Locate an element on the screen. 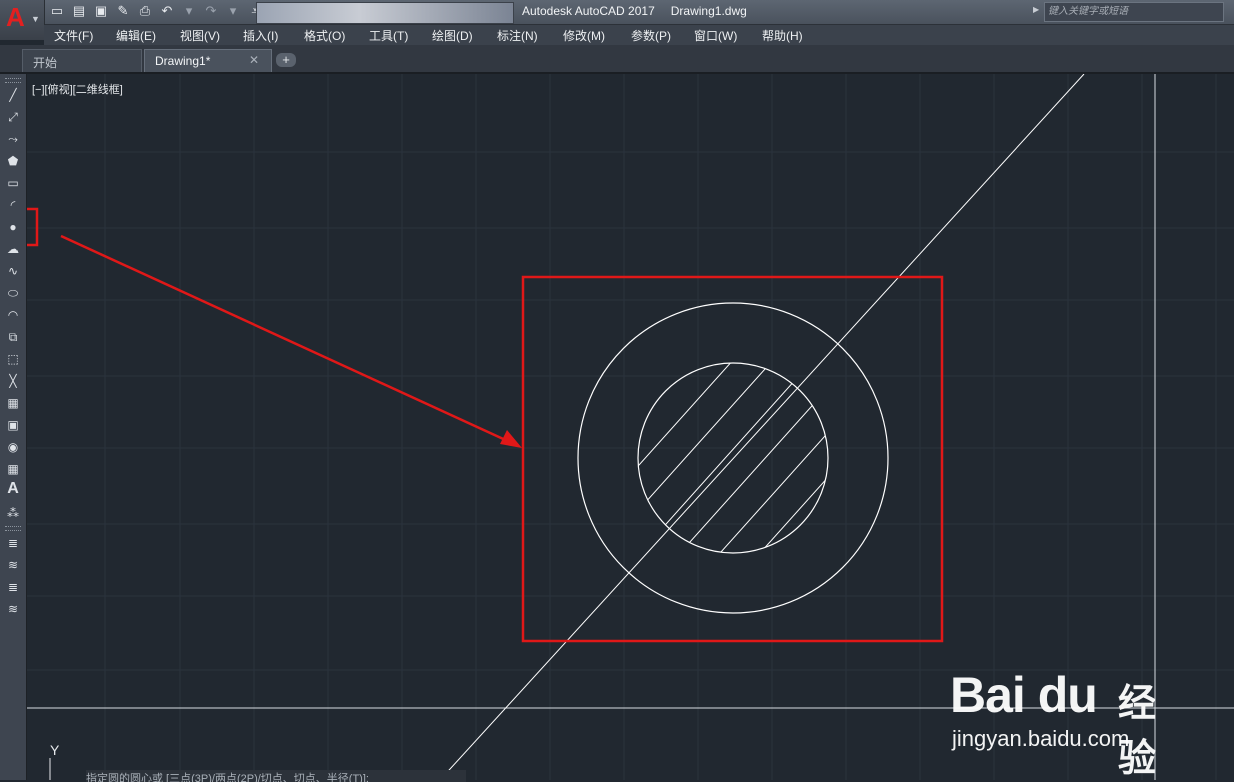 The image size is (1234, 782). circle-tool-highlight is located at coordinates (33, 227).